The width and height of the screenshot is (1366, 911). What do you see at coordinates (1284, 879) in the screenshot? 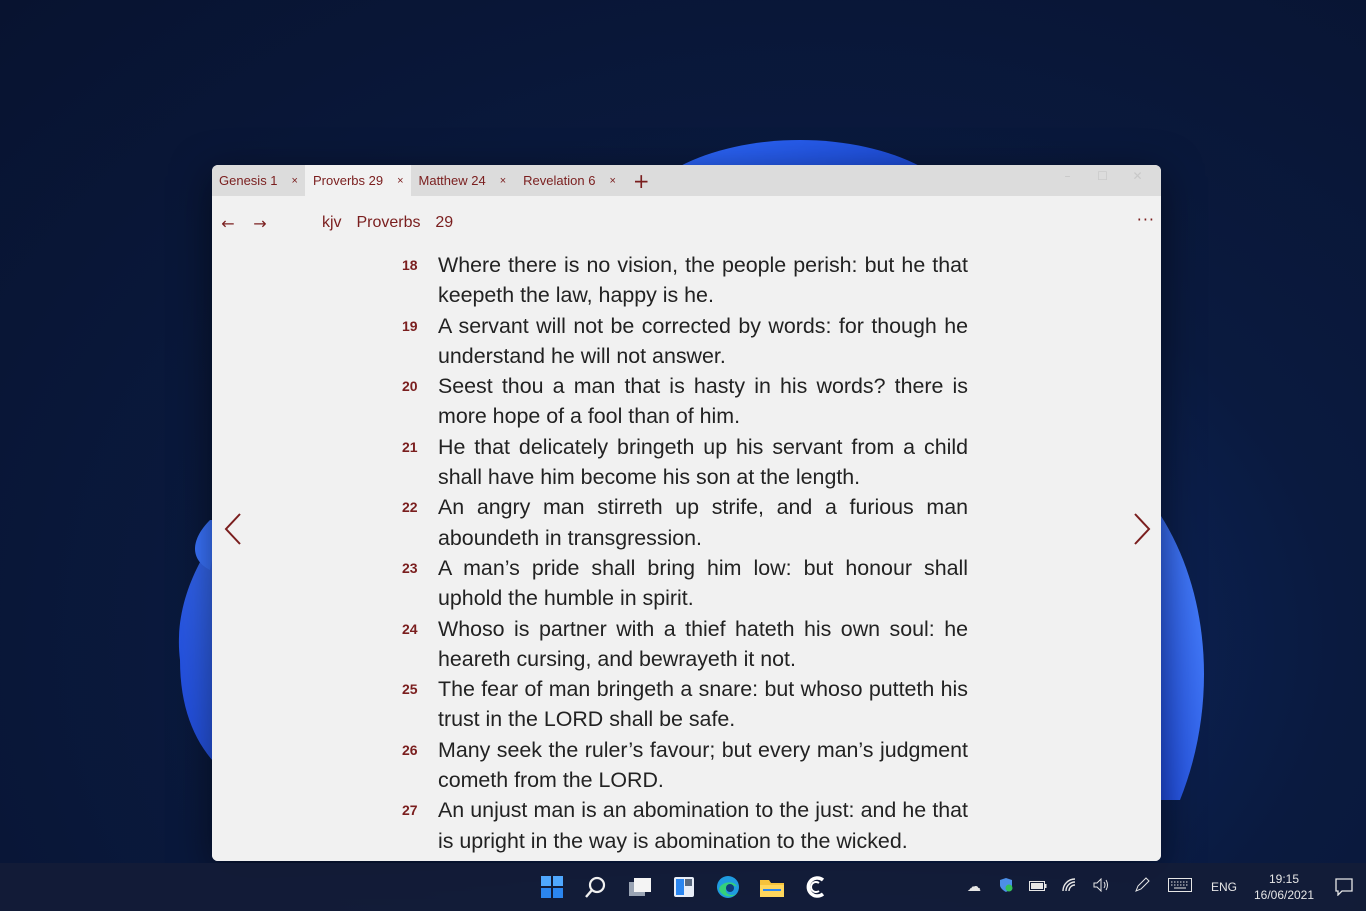
I see `clock-time: 19:15` at bounding box center [1284, 879].